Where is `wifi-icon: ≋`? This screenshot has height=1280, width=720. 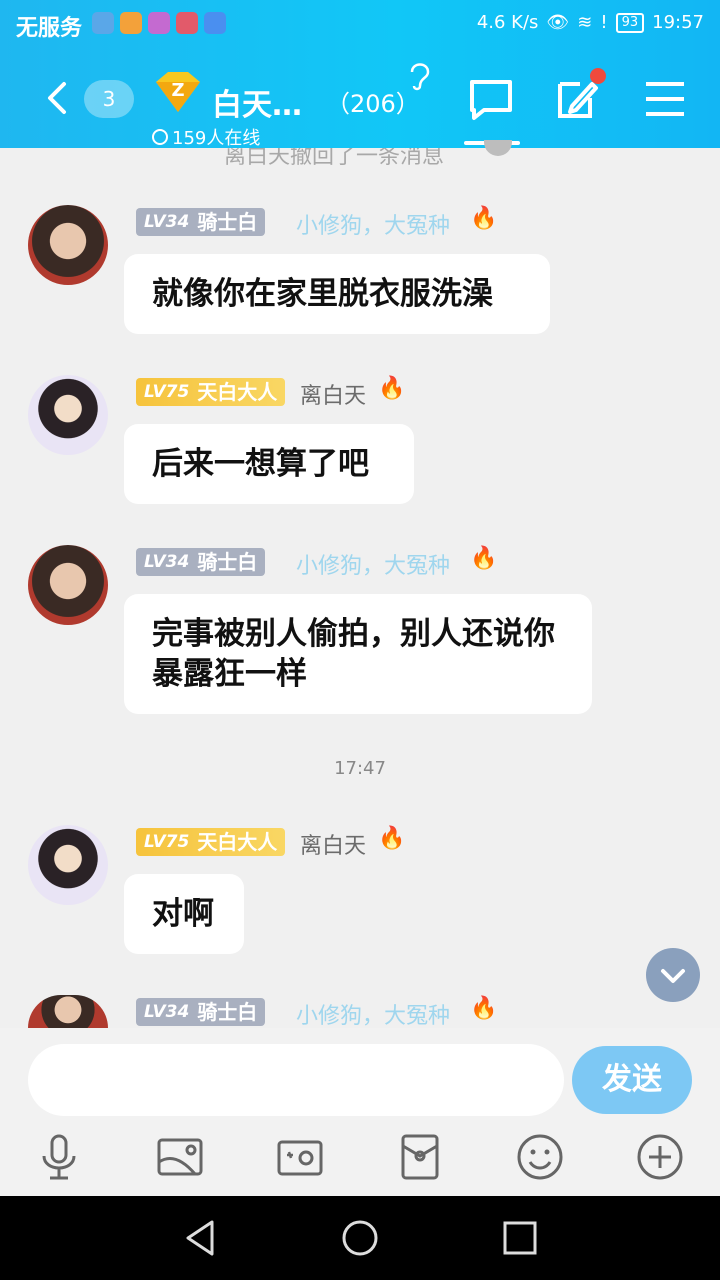
wifi-icon: ≋ is located at coordinates (585, 22).